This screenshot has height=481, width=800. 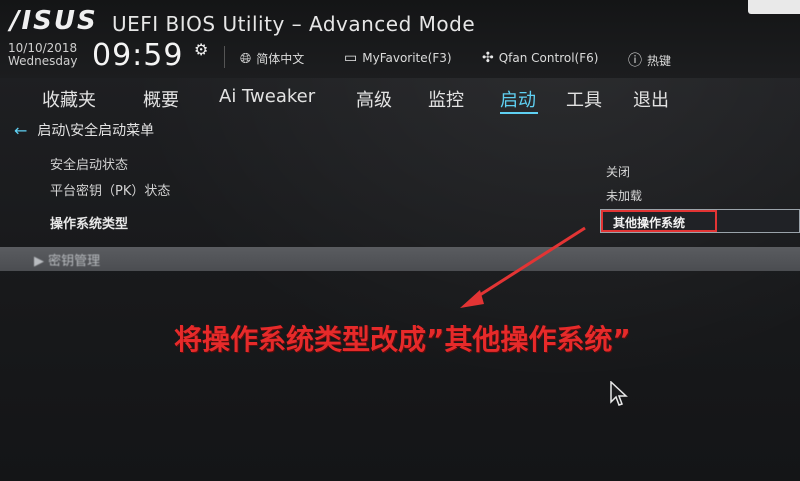 I want to click on qfan-control-button: ✣ Qfan Control(F6), so click(x=540, y=58).